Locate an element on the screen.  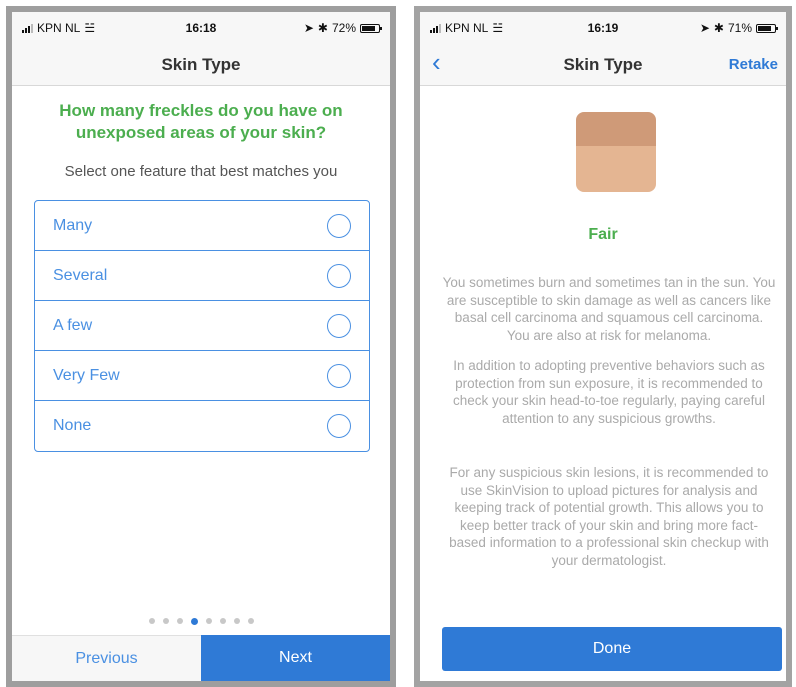
retake-button: Retake is located at coordinates (753, 64).